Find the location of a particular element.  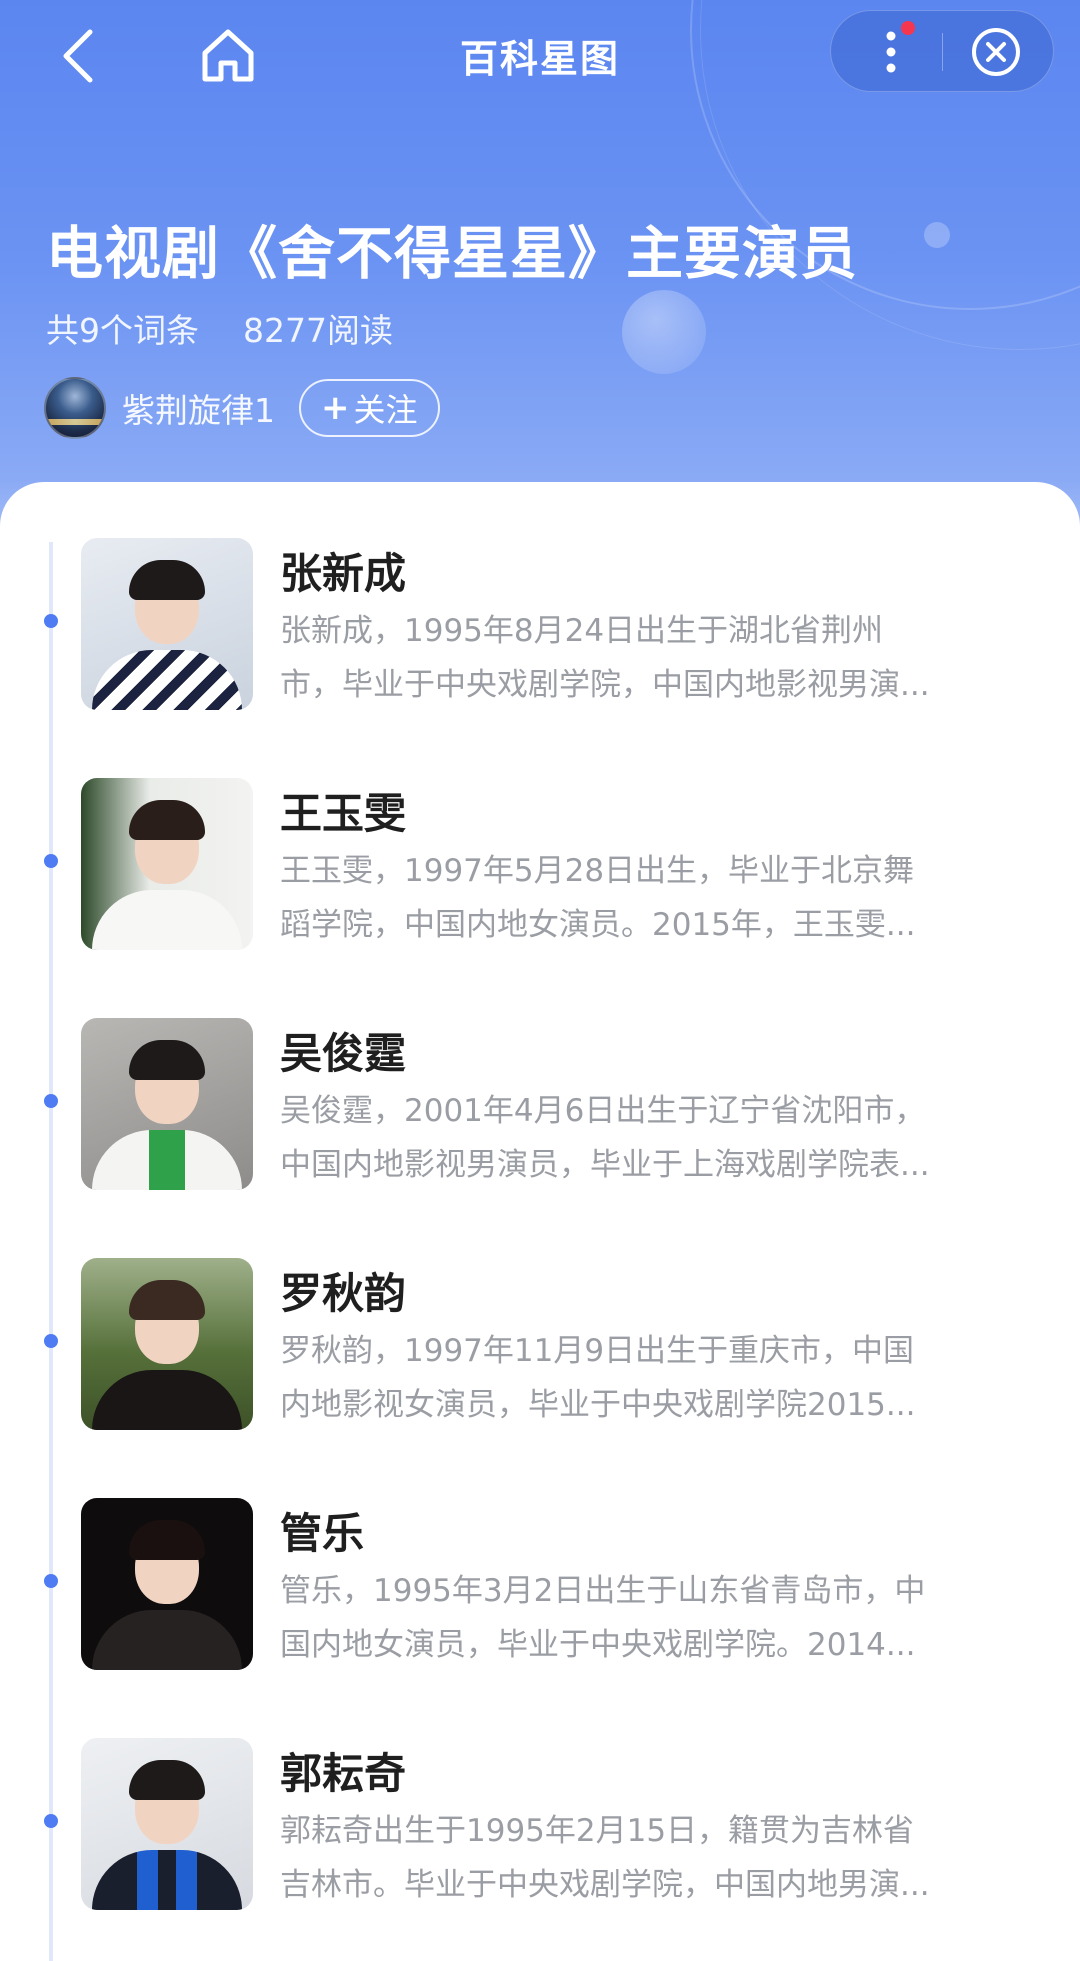

nav-bar: 百科星图 is located at coordinates (540, 55).